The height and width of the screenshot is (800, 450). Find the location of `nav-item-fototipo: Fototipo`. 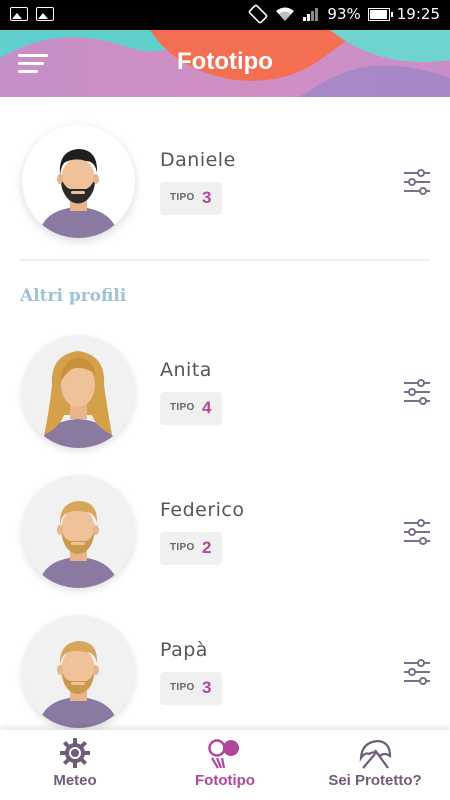

nav-item-fototipo: Fototipo is located at coordinates (225, 765).